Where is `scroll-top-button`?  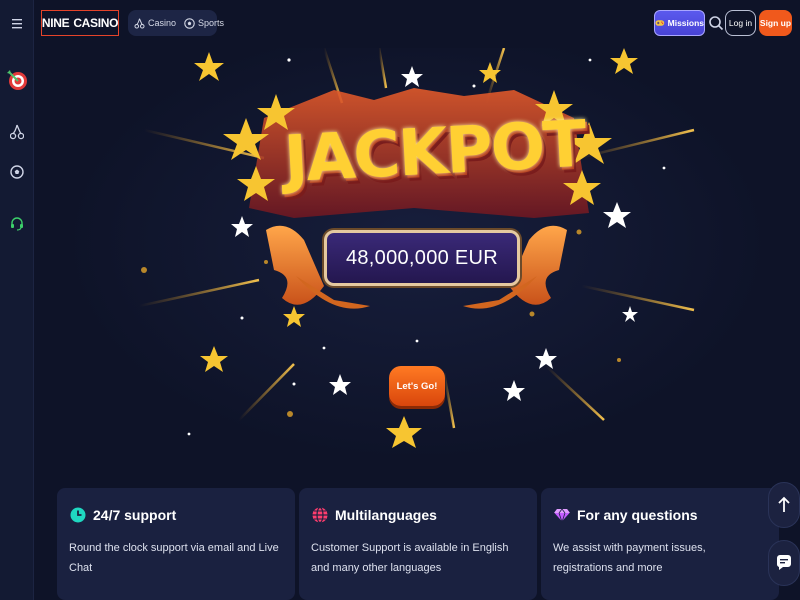 scroll-top-button is located at coordinates (784, 505).